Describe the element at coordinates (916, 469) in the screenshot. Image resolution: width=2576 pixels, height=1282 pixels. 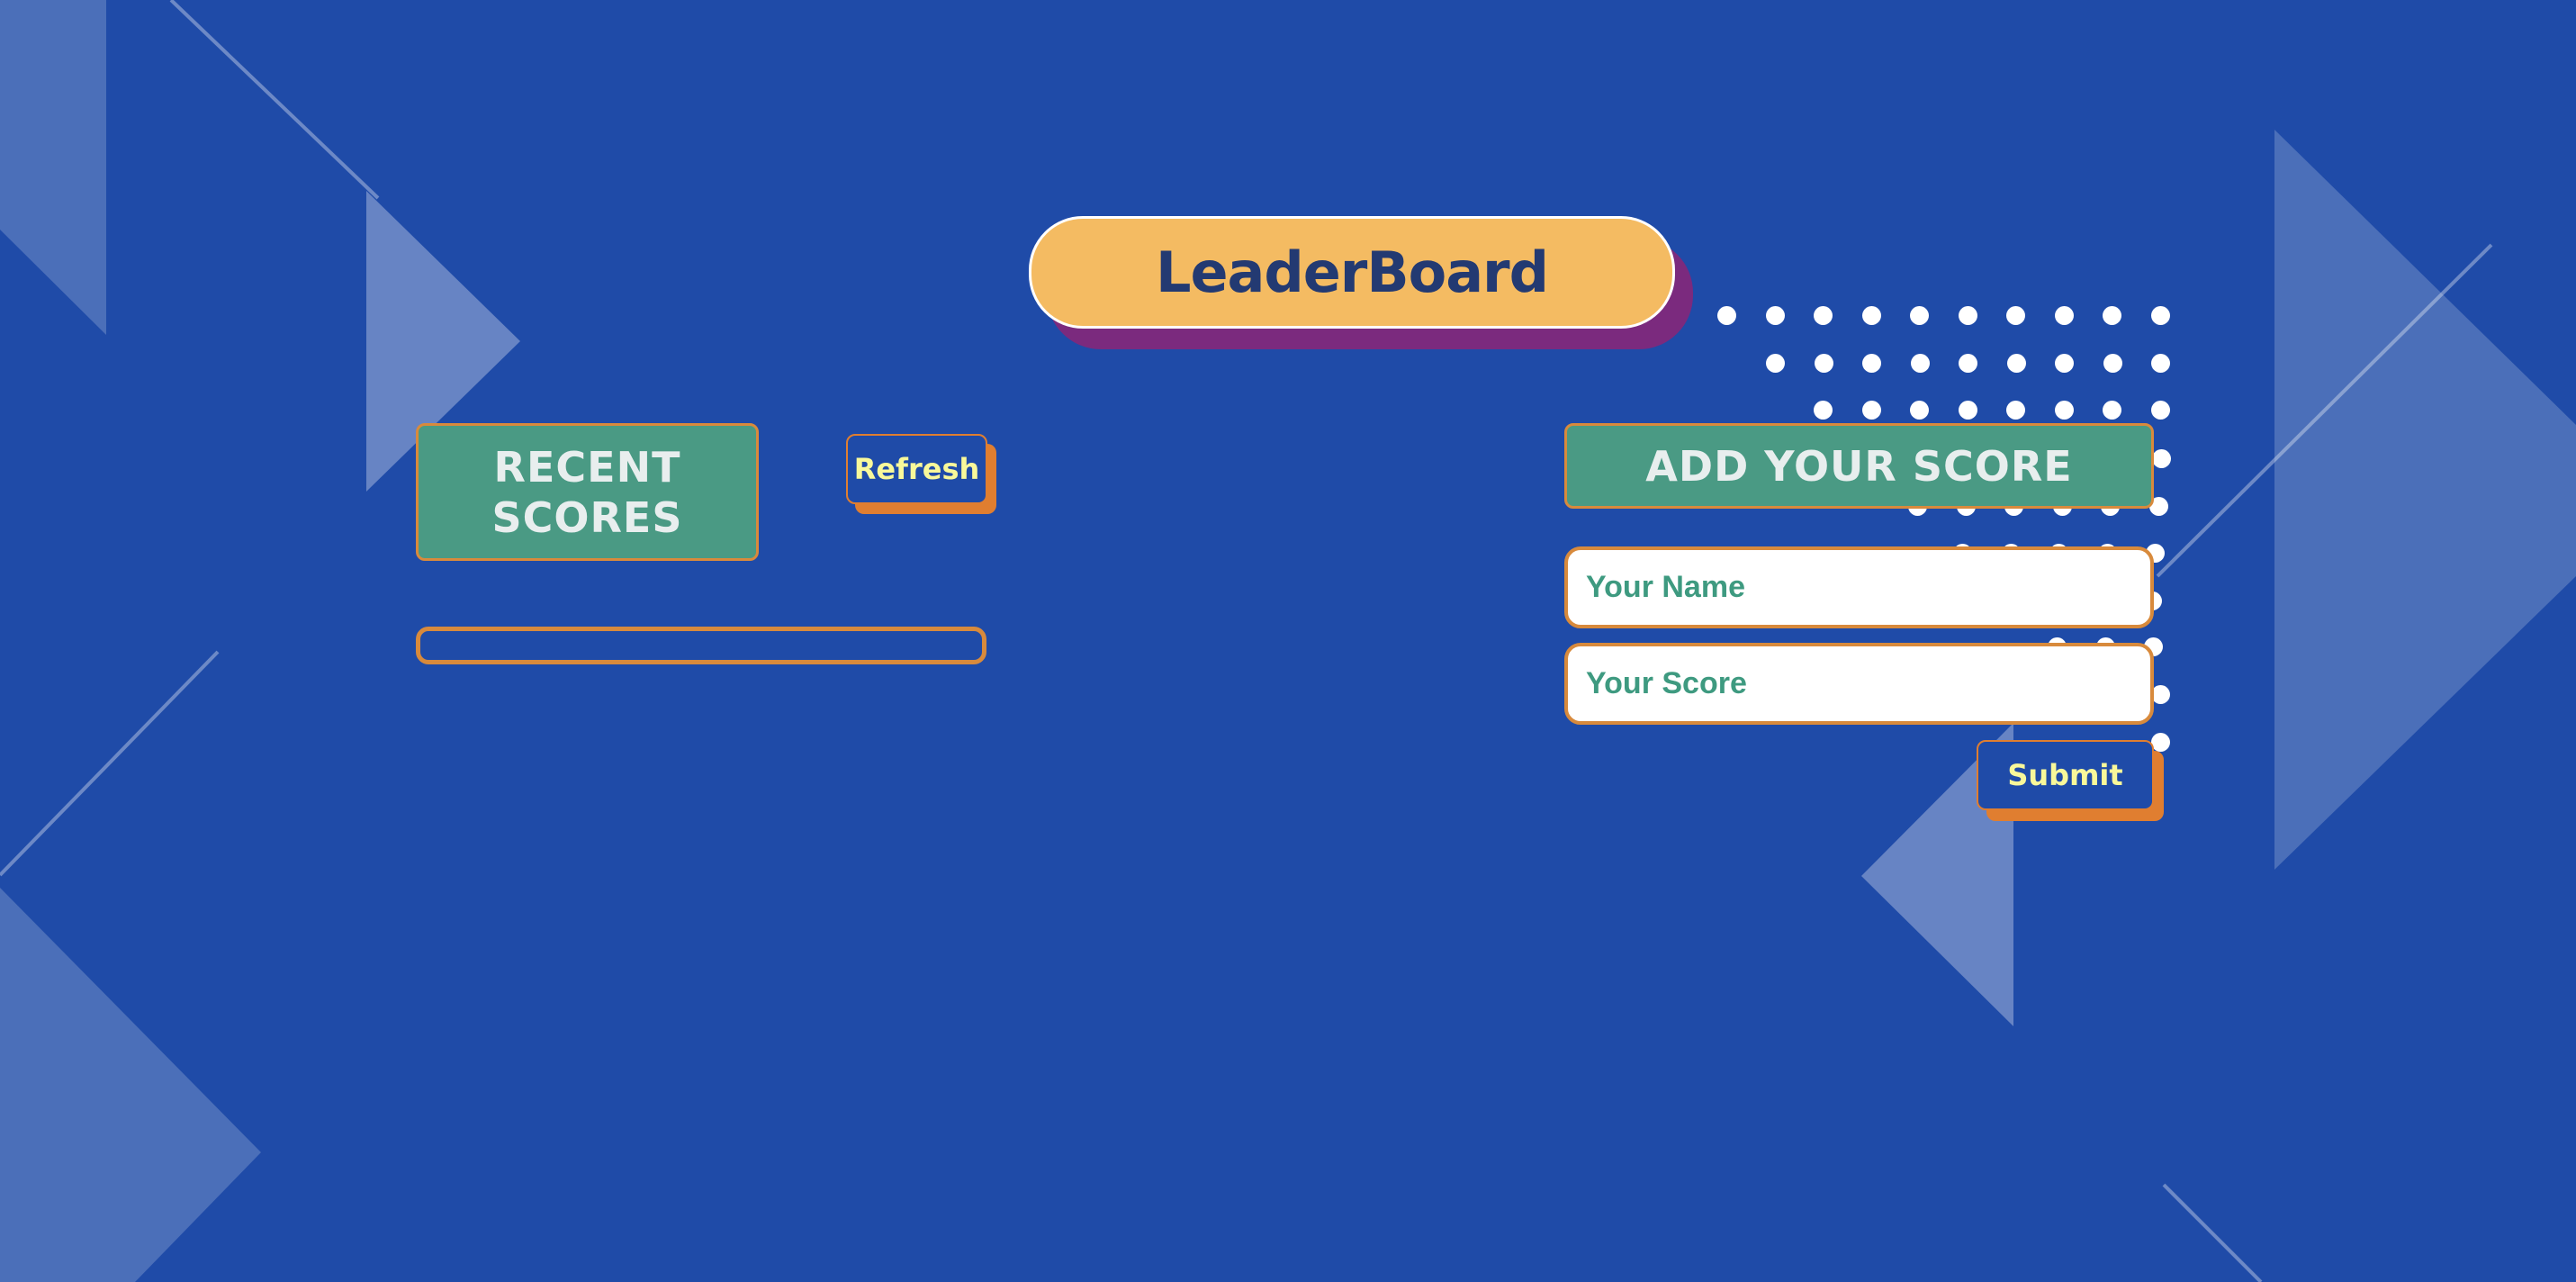
I see `refresh-button: Refresh` at that location.